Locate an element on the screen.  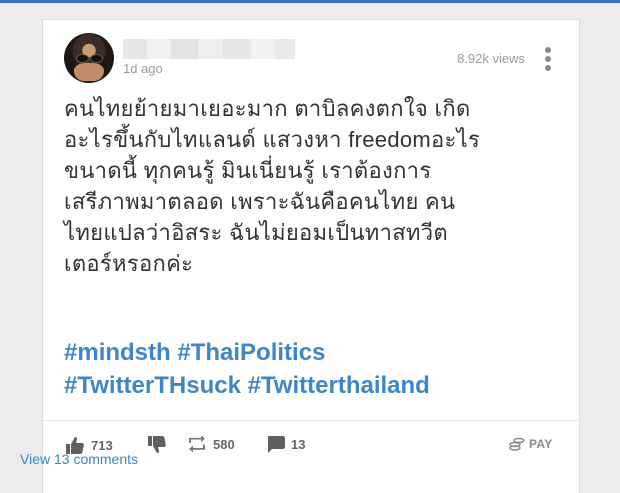
comment-button: 13 is located at coordinates (286, 444).